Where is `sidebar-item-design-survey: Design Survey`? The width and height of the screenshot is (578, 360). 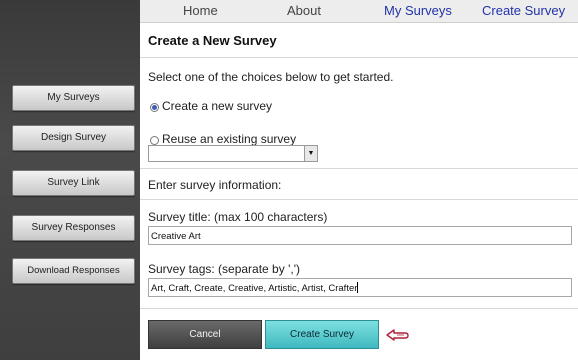 sidebar-item-design-survey: Design Survey is located at coordinates (73, 138).